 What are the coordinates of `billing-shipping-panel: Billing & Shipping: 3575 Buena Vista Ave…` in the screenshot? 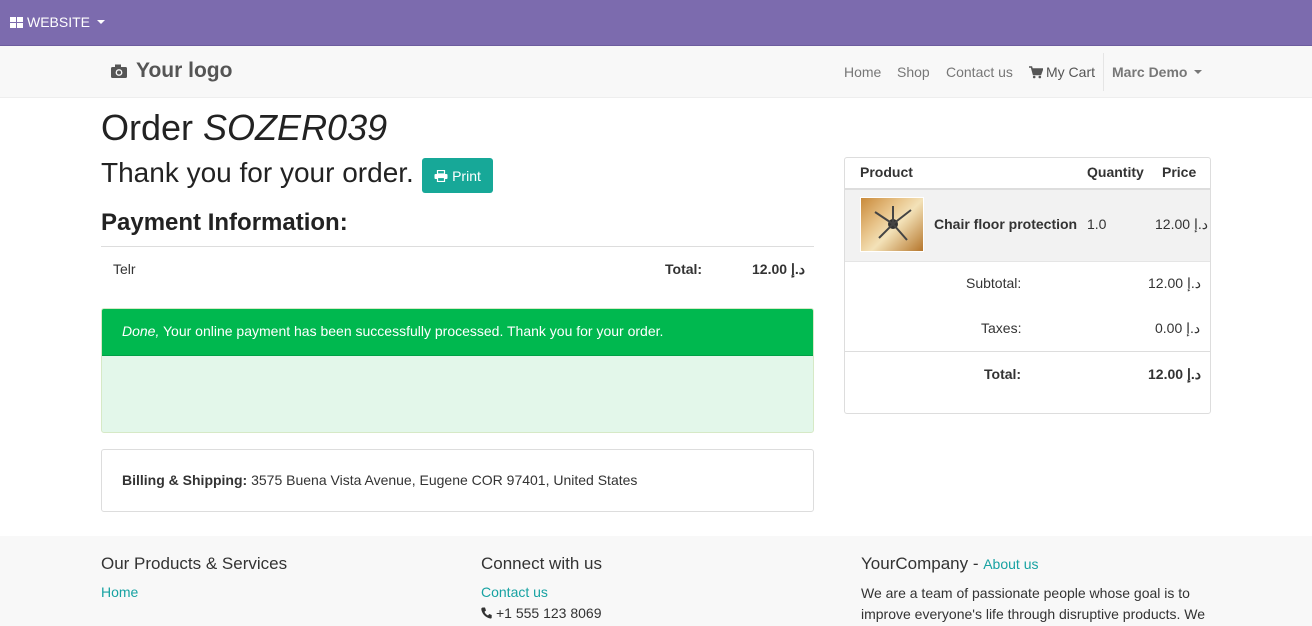 It's located at (457, 480).